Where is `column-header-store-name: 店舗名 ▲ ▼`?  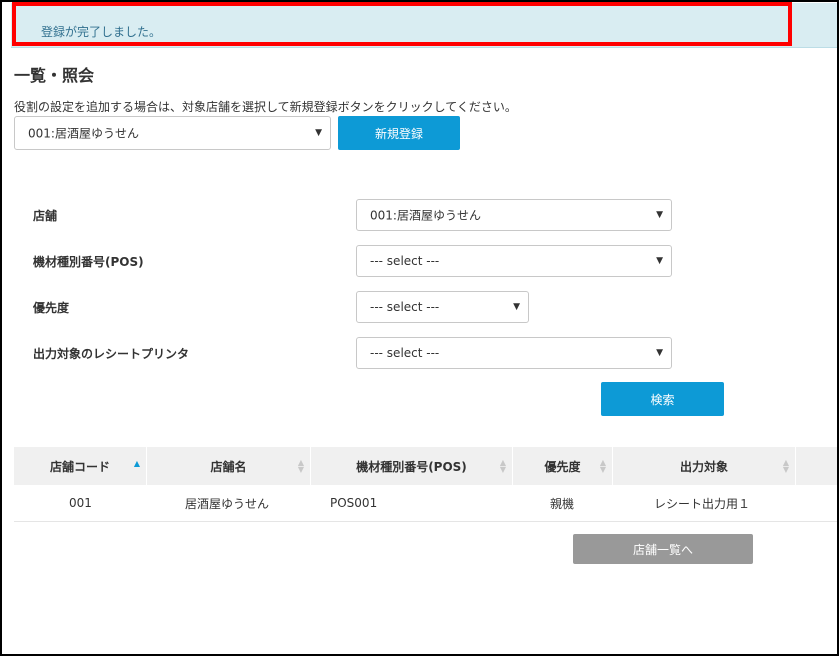
column-header-store-name: 店舗名 ▲ ▼ is located at coordinates (229, 466).